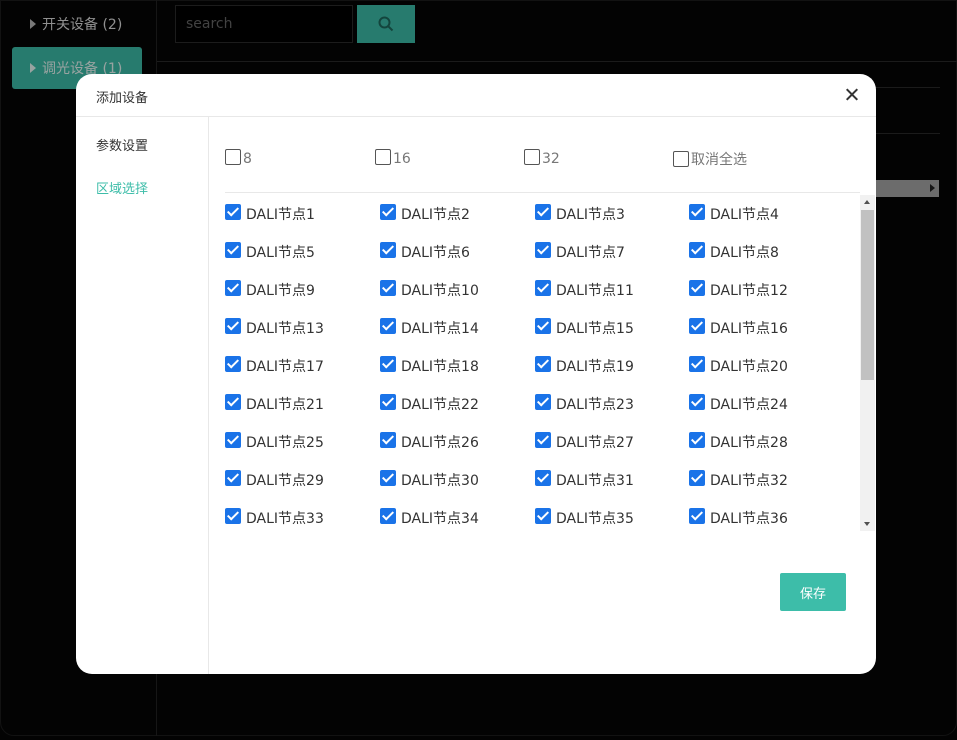 This screenshot has width=957, height=740. I want to click on node-list-scrollbar, so click(867, 363).